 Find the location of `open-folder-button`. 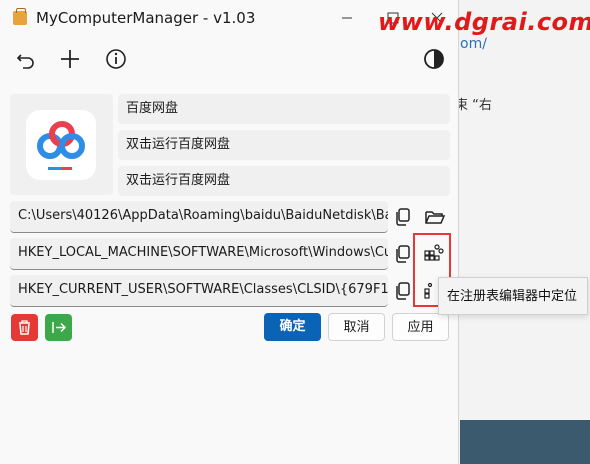

open-folder-button is located at coordinates (435, 217).